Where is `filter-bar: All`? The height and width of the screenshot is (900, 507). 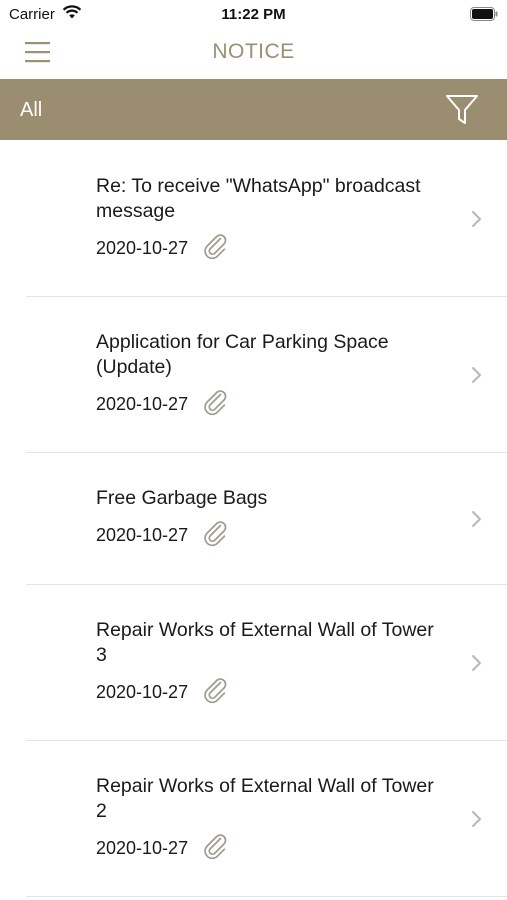
filter-bar: All is located at coordinates (253, 109).